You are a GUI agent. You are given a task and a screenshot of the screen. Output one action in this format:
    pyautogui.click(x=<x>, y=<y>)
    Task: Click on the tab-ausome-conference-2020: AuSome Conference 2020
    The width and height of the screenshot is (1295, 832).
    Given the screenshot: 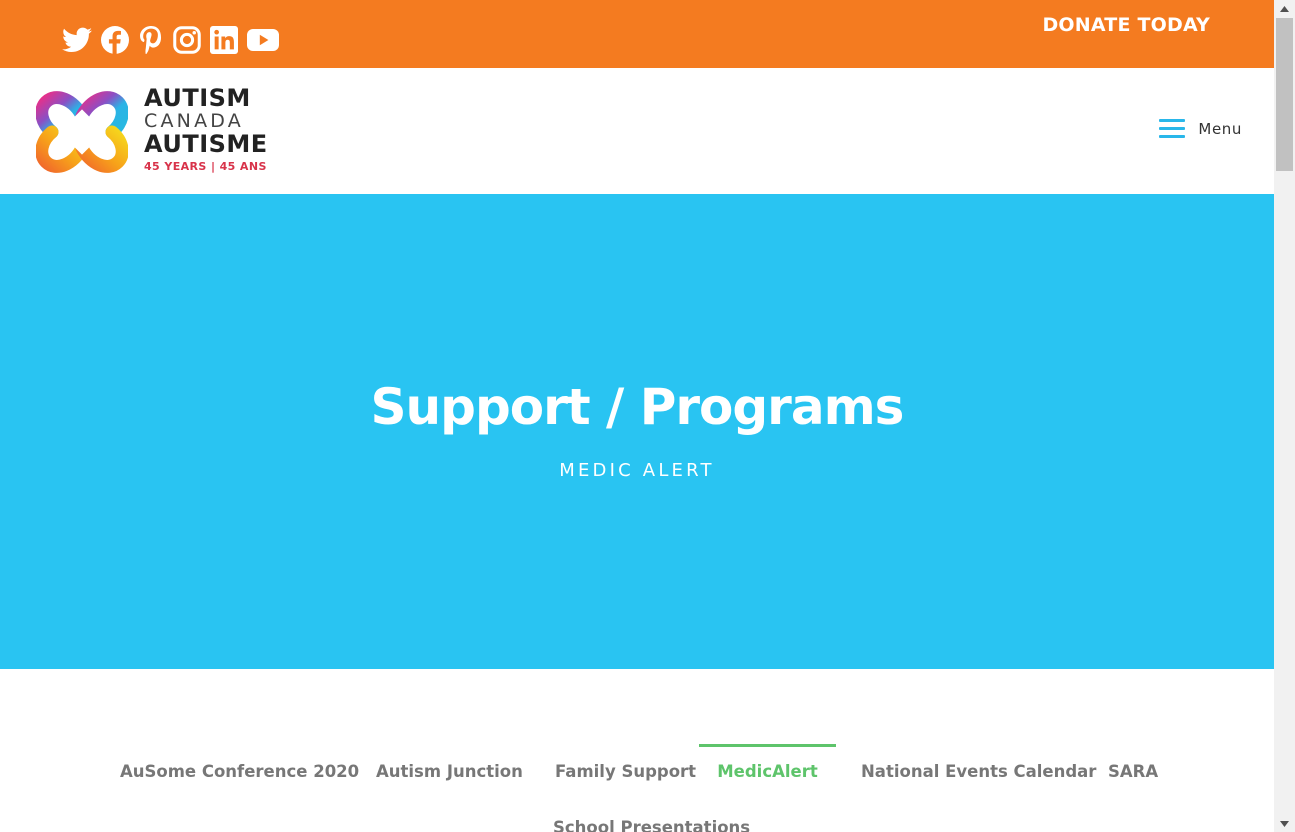 What is the action you would take?
    pyautogui.click(x=239, y=770)
    